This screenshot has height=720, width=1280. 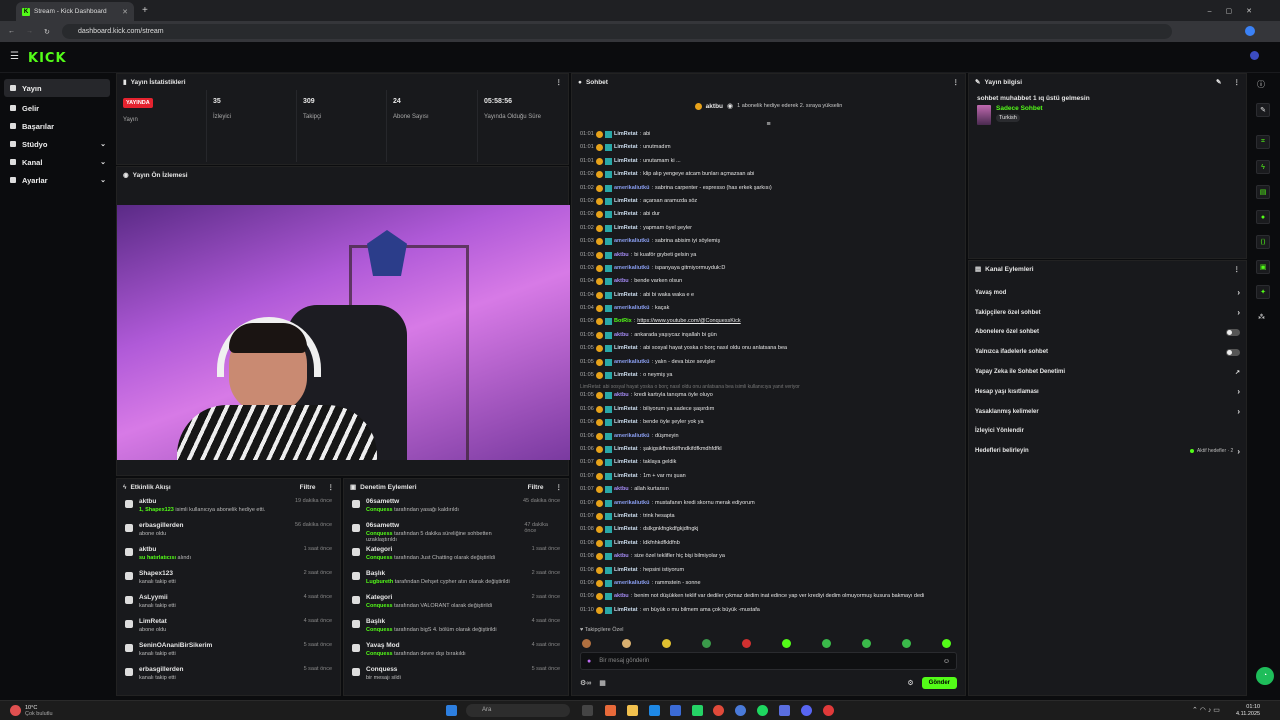 I want to click on send-button: Gönder, so click(x=939, y=683).